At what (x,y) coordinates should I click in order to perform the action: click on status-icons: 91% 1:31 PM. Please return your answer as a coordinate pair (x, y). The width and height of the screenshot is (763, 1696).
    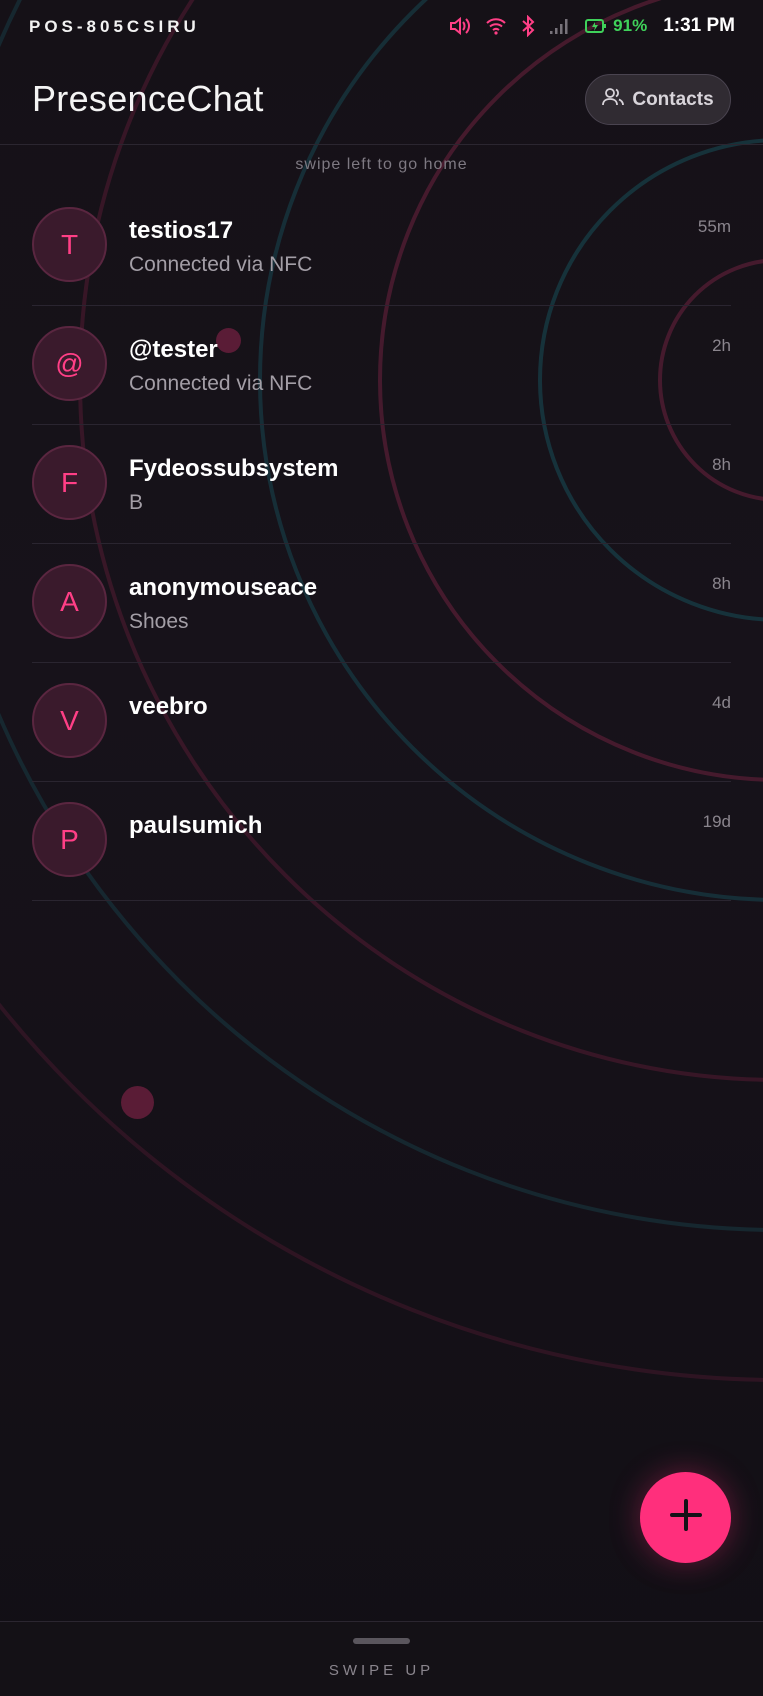
    Looking at the image, I should click on (592, 26).